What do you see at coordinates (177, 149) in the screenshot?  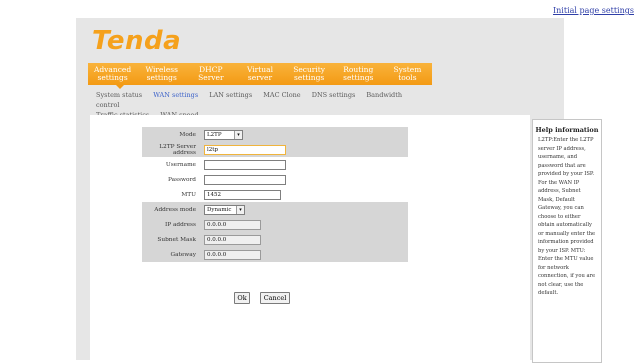 I see `server-label: L2TP Server address` at bounding box center [177, 149].